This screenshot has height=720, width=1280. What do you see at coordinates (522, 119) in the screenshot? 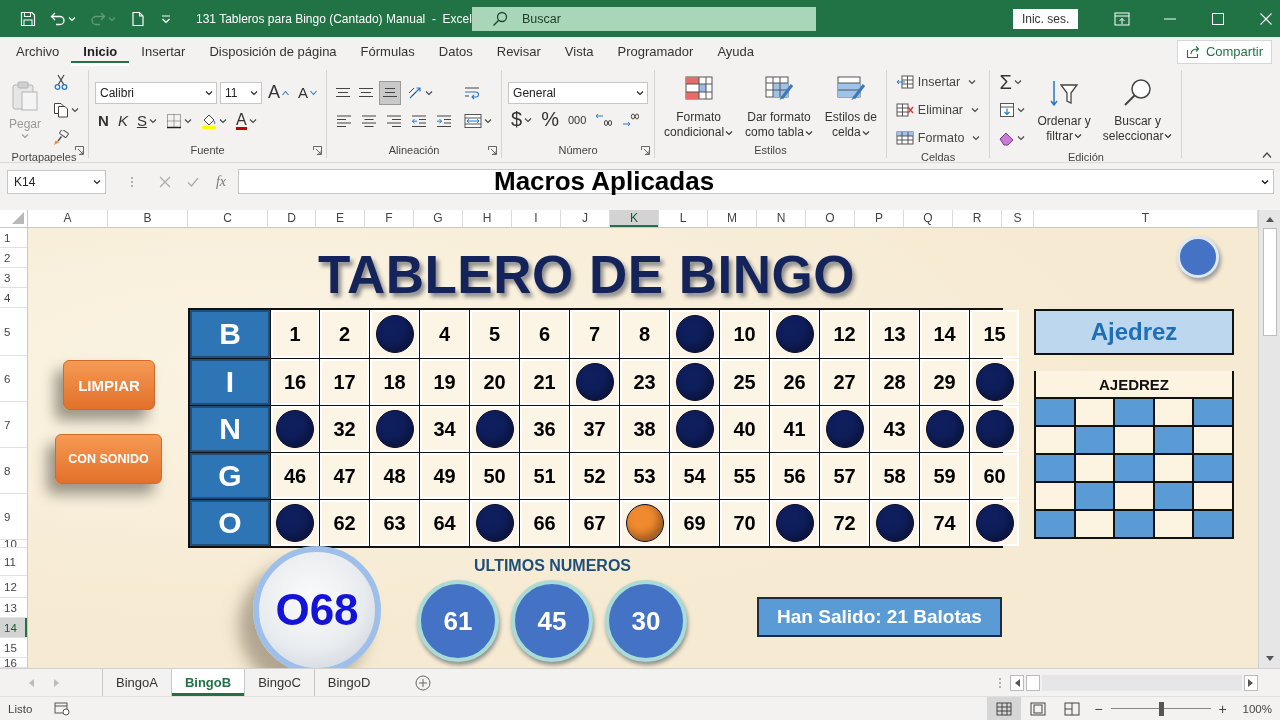
I see `currency-button: $` at bounding box center [522, 119].